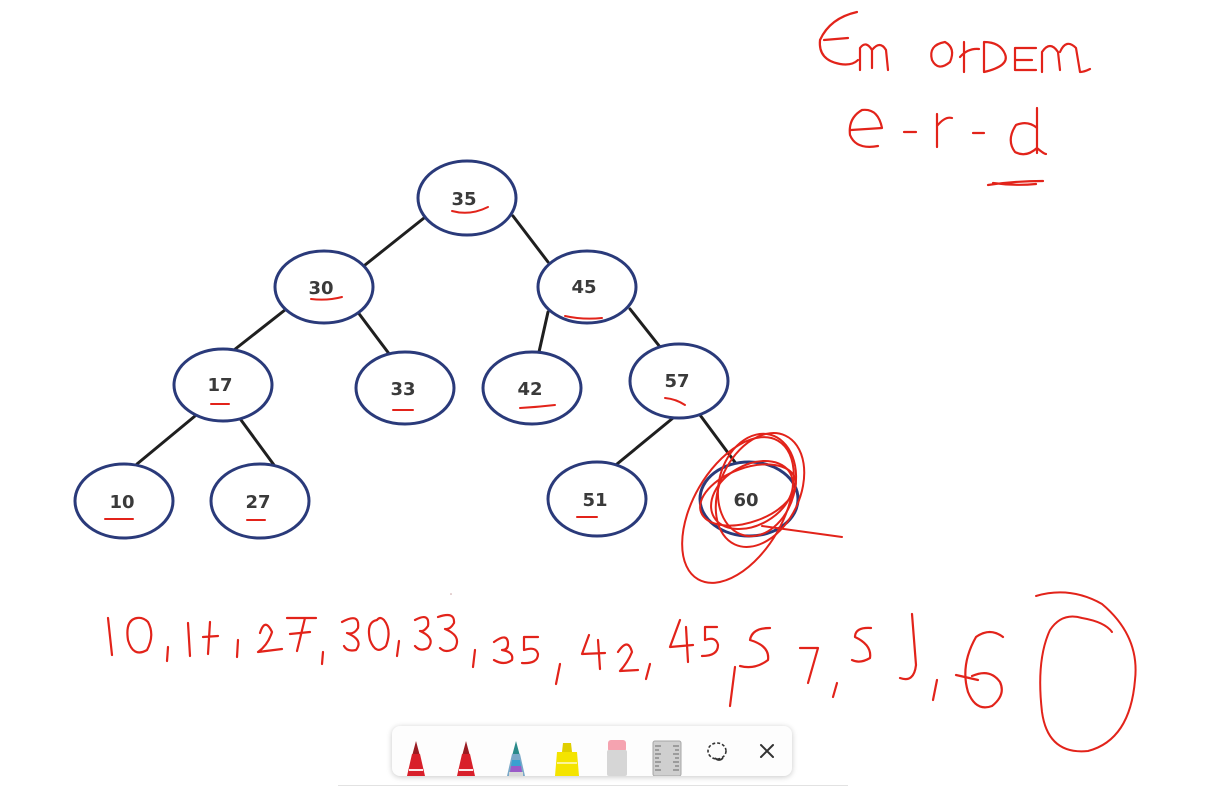  Describe the element at coordinates (594, 500) in the screenshot. I see `node-label: 51` at that location.